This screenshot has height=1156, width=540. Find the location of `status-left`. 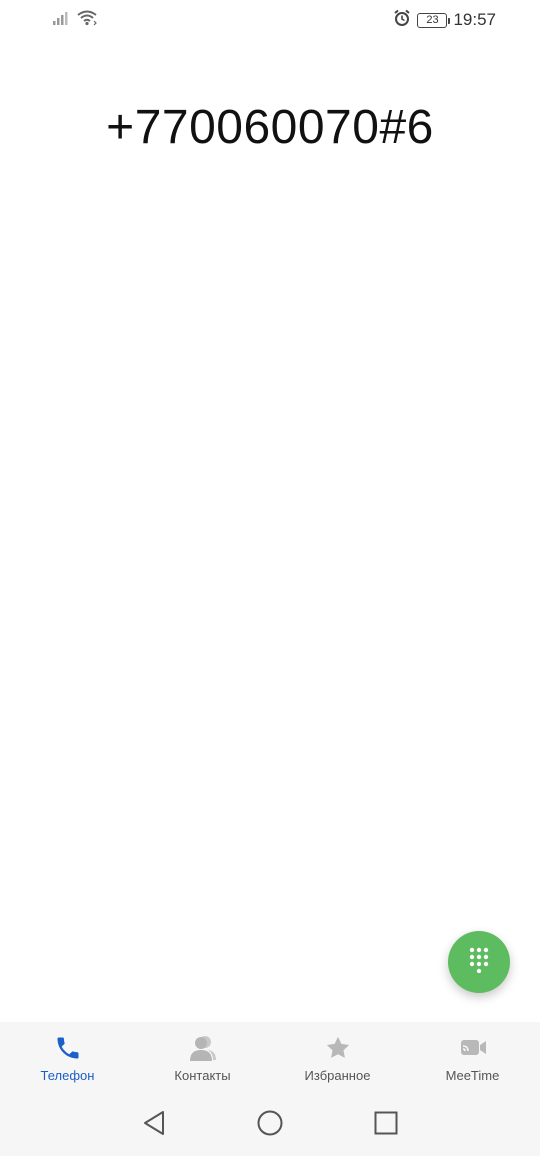

status-left is located at coordinates (75, 20).